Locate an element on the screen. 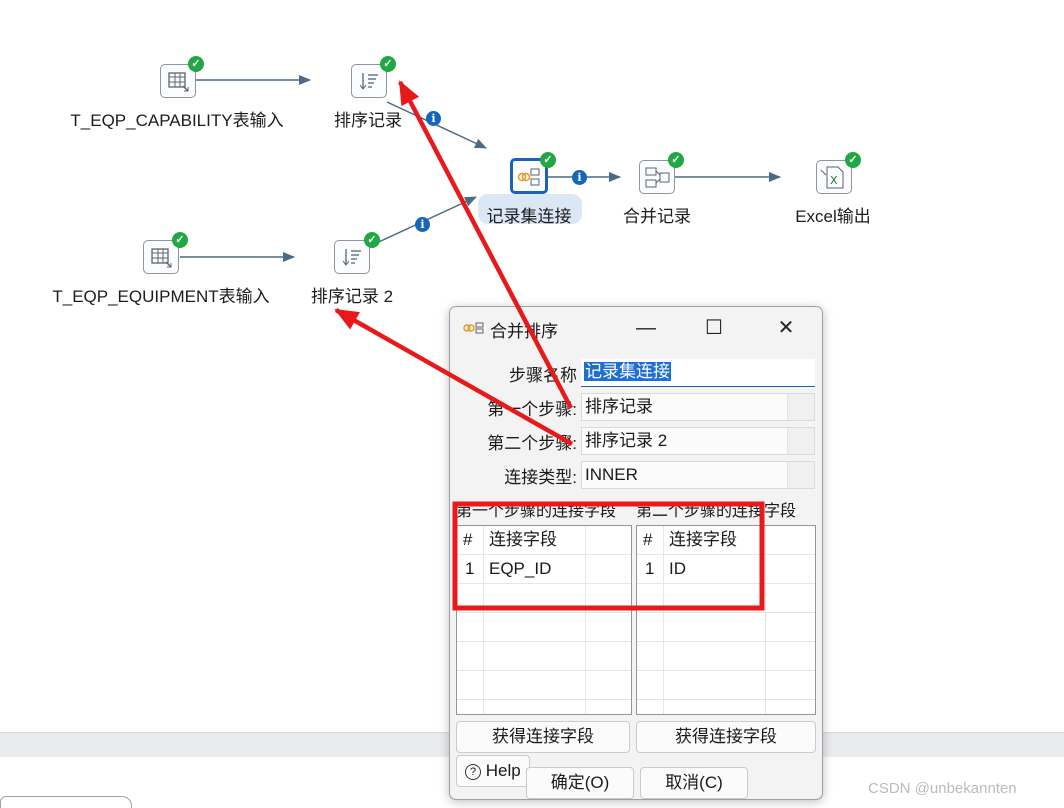 Image resolution: width=1064 pixels, height=808 pixels. row-field: ID is located at coordinates (677, 569).